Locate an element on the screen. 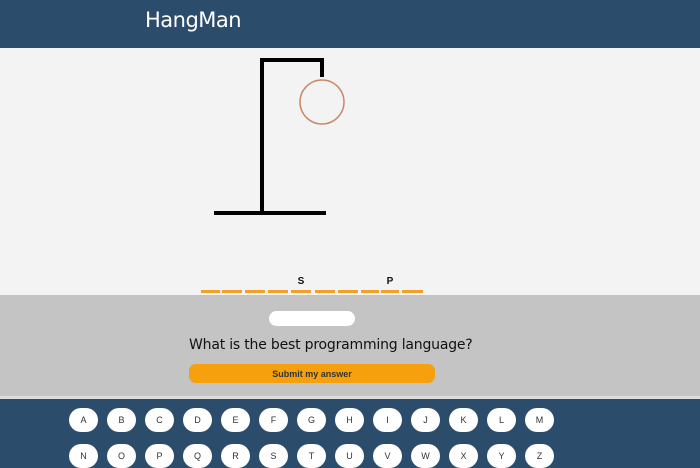 The image size is (700, 468). key-f: F is located at coordinates (273, 420).